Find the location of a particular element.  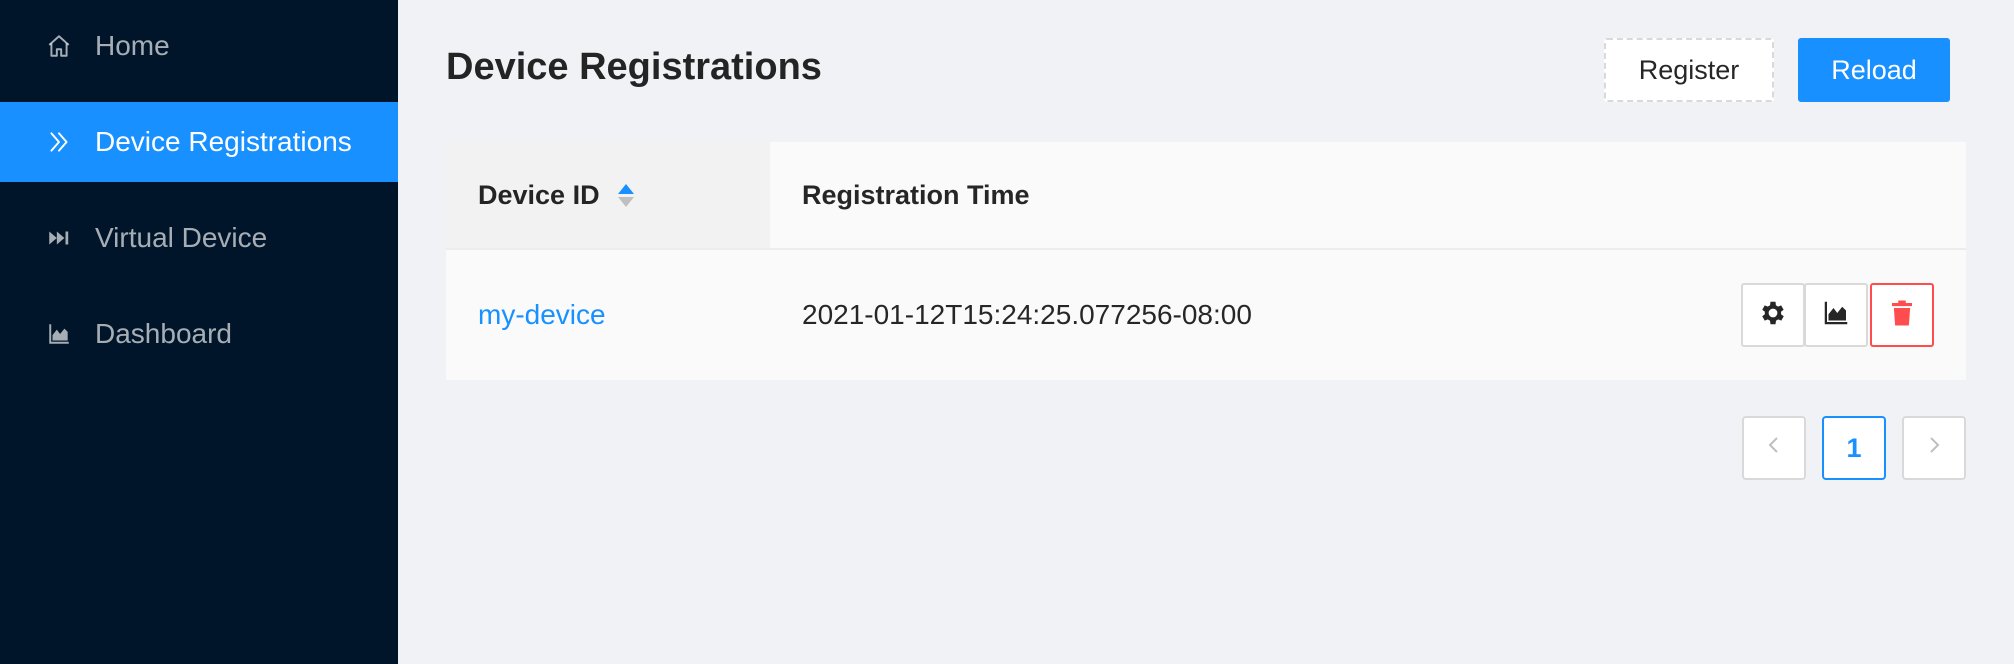

sidebar-item-virtual-device: Virtual Device is located at coordinates (199, 238).